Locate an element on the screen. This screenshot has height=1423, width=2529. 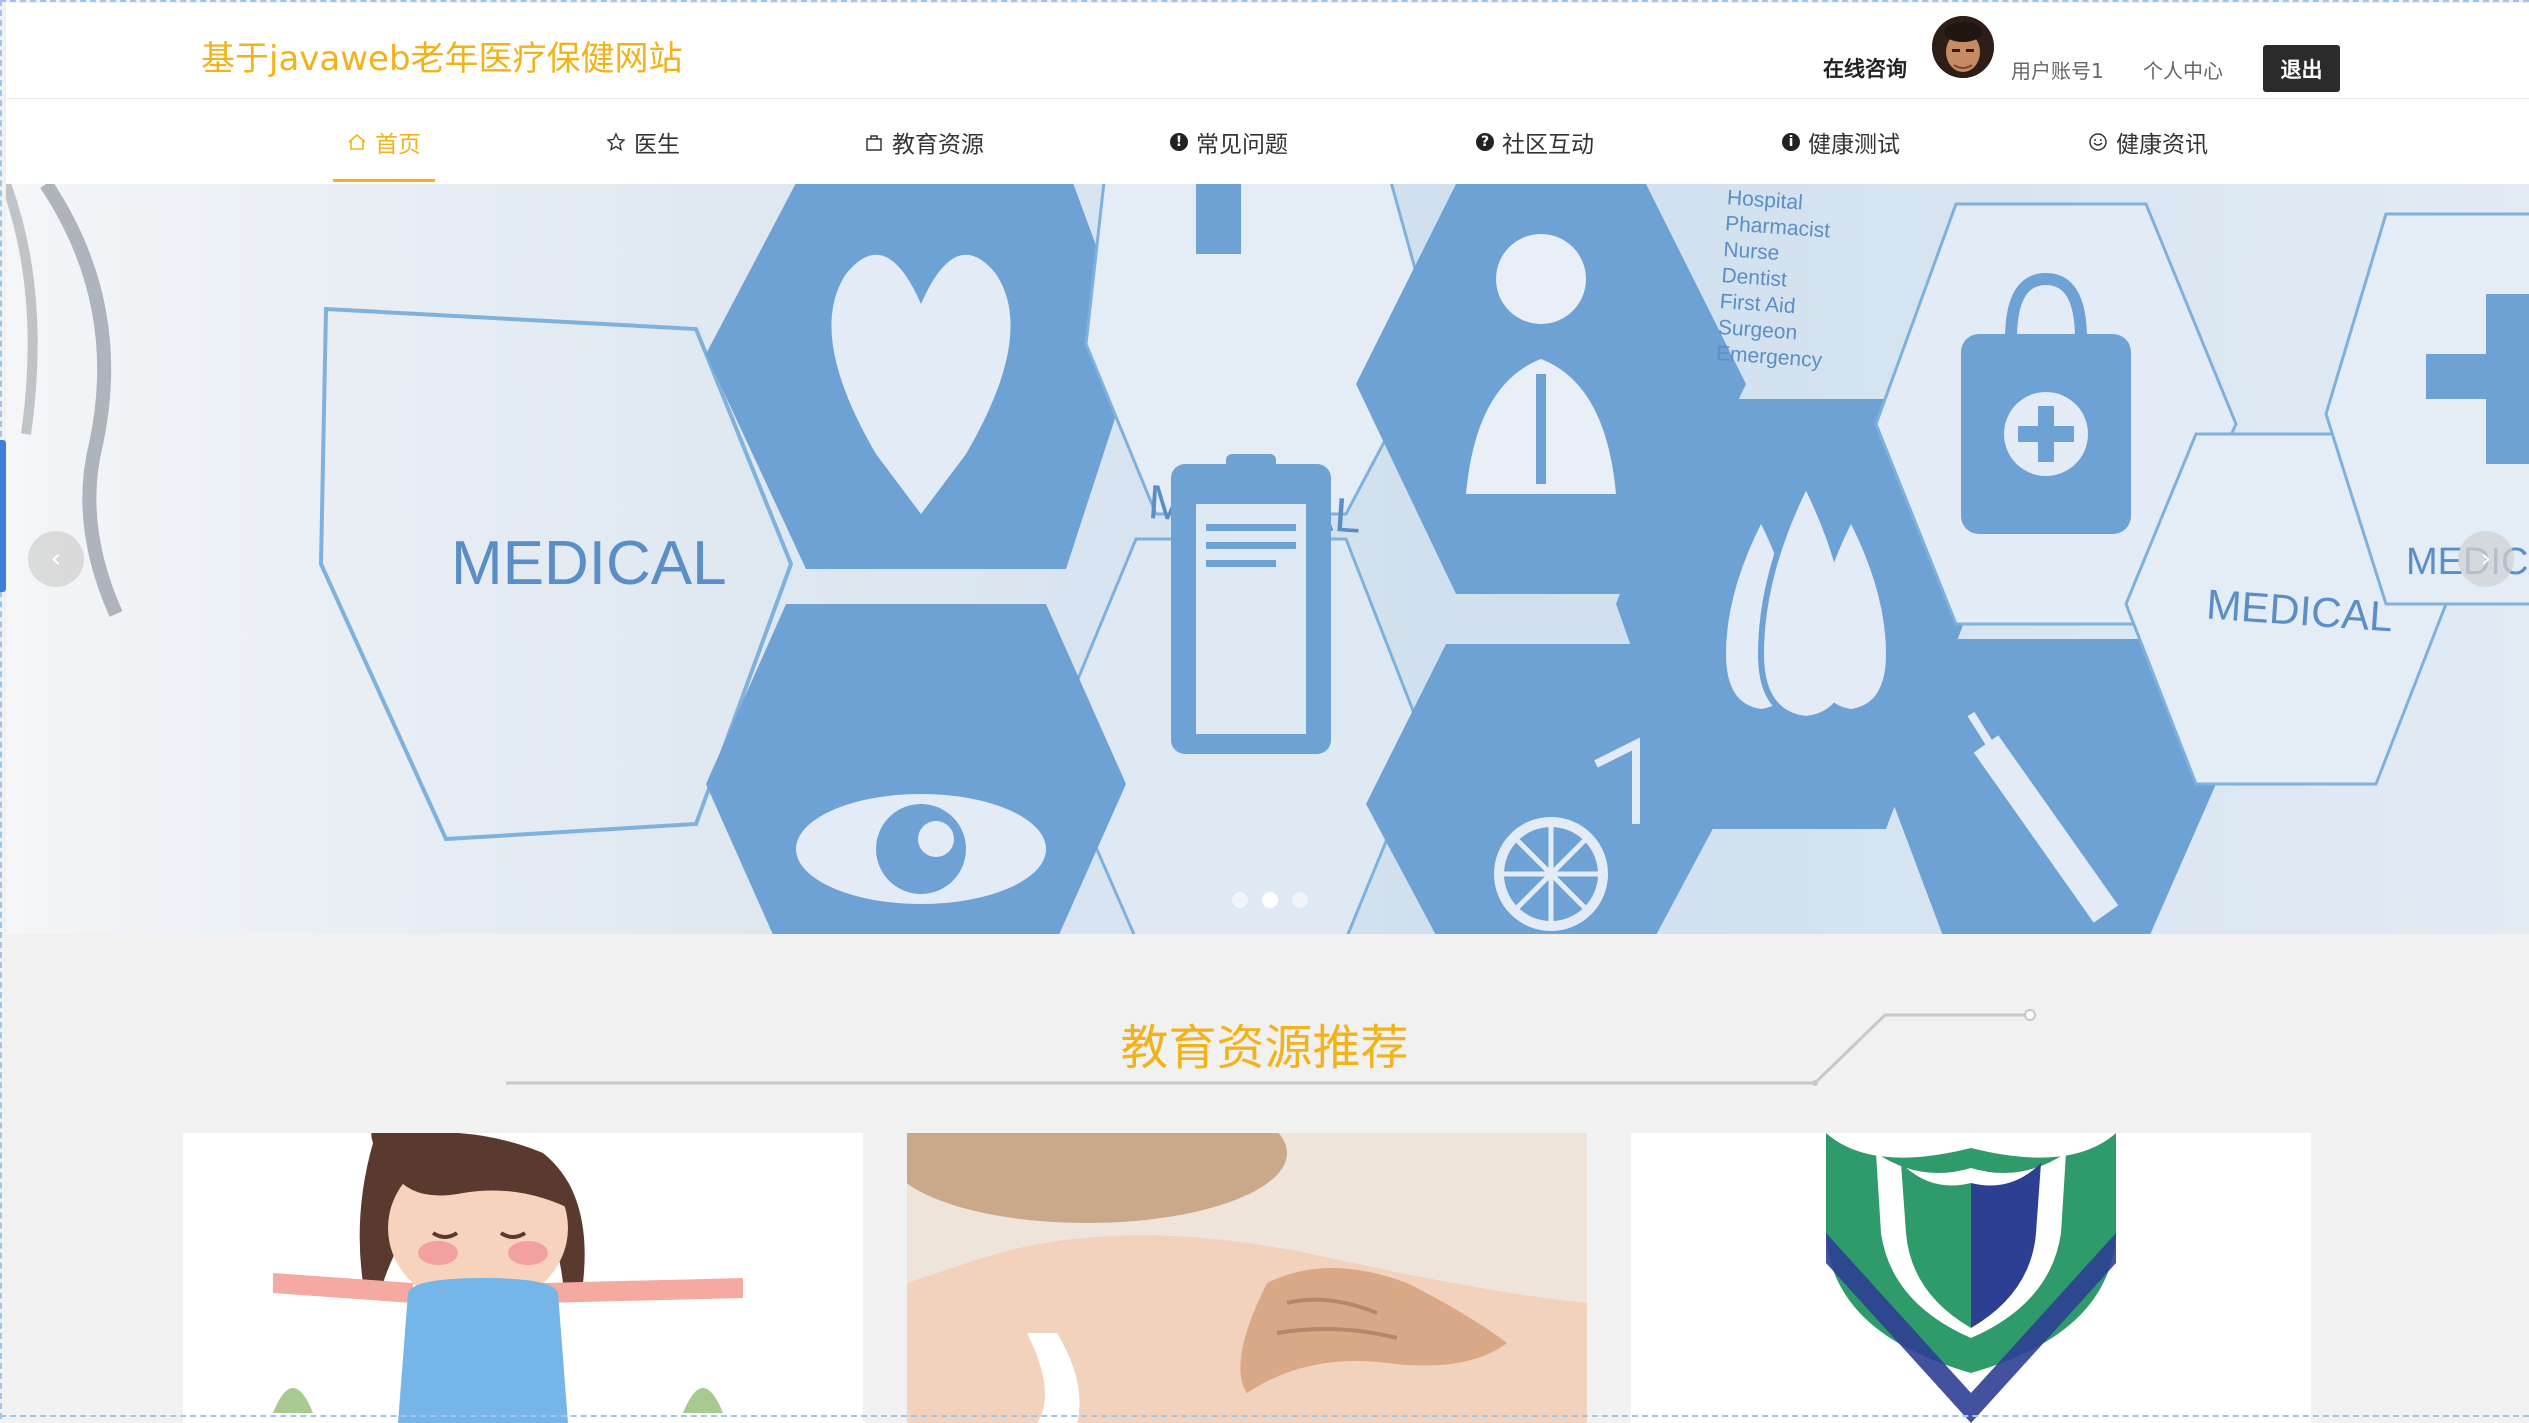
hex-list-label: Surgeon is located at coordinates (1757, 330).